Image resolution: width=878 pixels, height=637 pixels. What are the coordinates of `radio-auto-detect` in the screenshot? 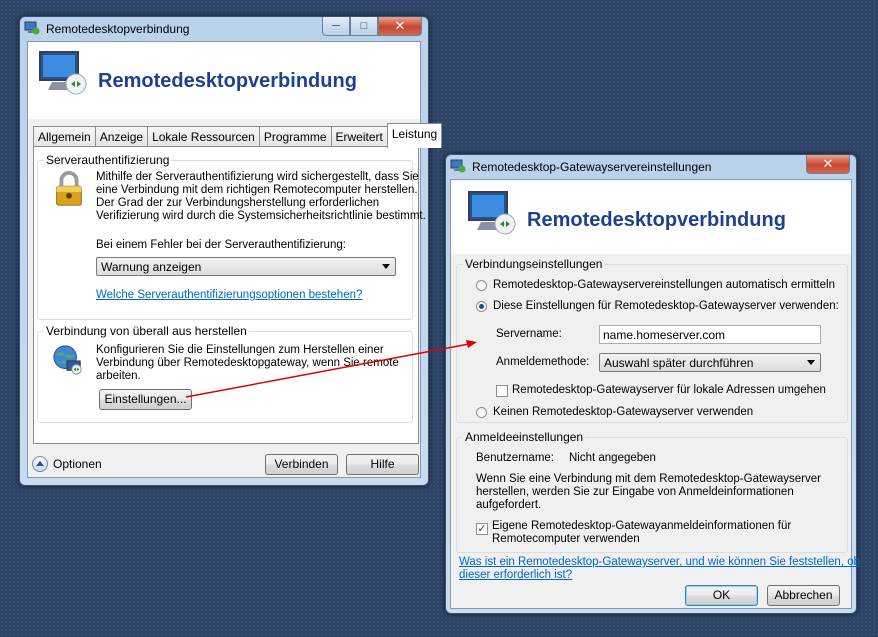 It's located at (481, 285).